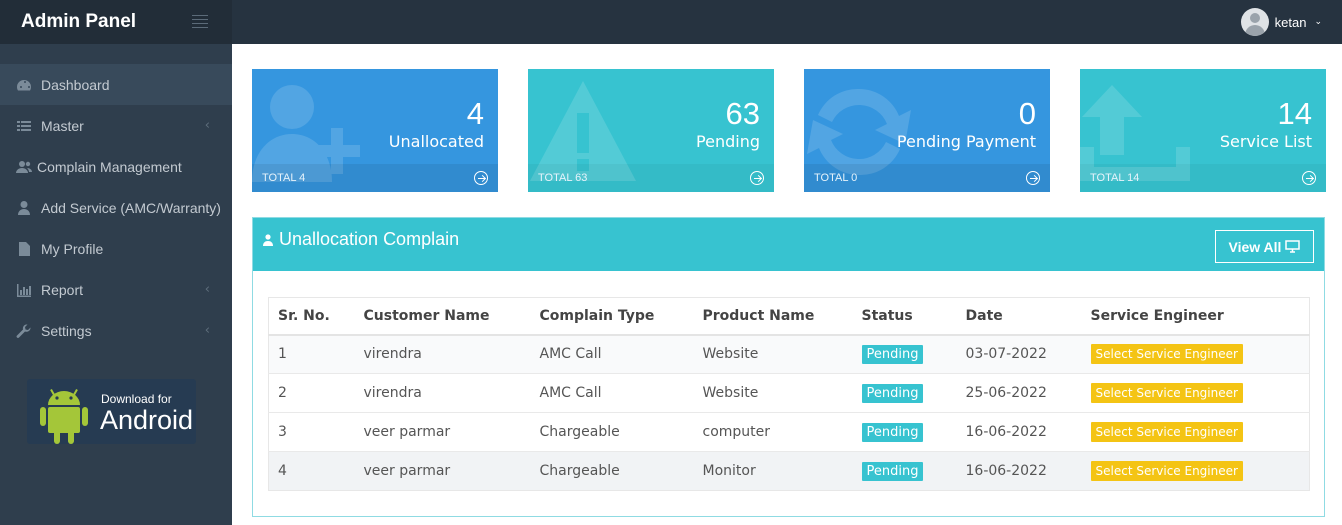 The width and height of the screenshot is (1342, 525). Describe the element at coordinates (62, 289) in the screenshot. I see `sidebar-item-label: Report` at that location.